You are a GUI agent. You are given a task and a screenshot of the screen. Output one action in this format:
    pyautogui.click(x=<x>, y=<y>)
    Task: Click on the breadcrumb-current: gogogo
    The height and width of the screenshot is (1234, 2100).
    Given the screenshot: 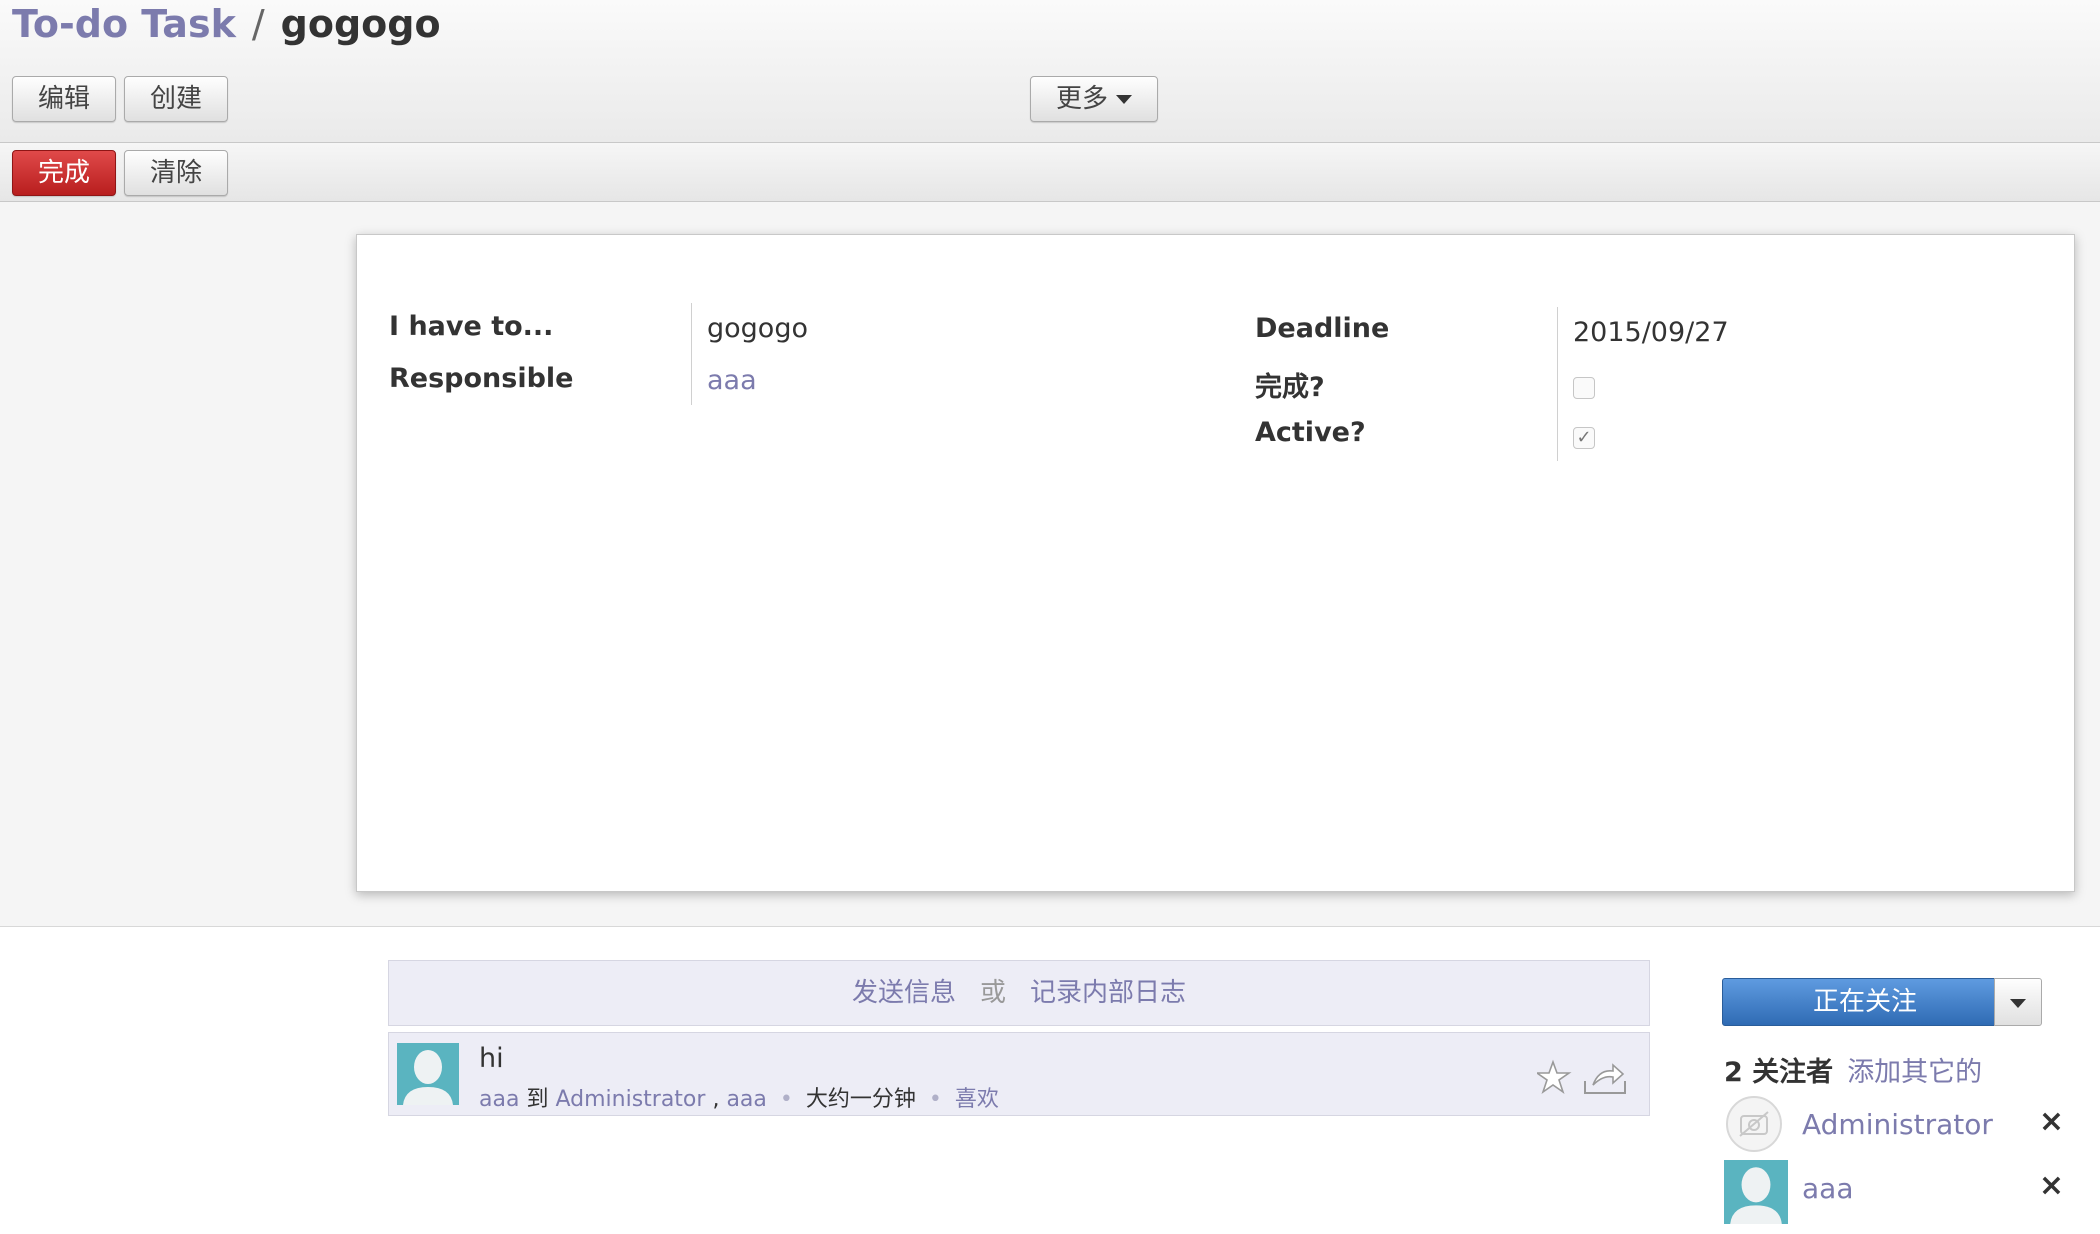 What is the action you would take?
    pyautogui.click(x=360, y=24)
    